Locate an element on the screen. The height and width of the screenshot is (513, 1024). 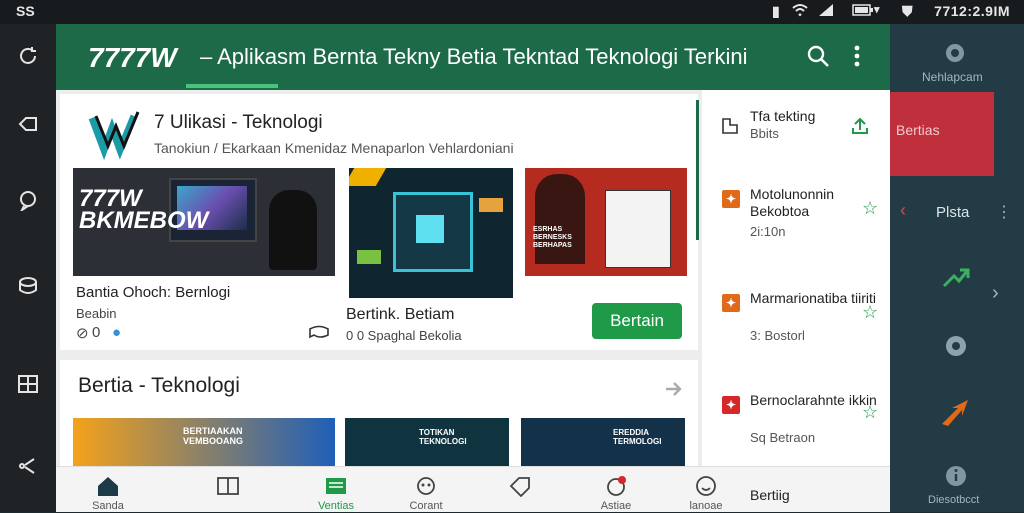
nav-label: Sanda is located at coordinates (108, 506).